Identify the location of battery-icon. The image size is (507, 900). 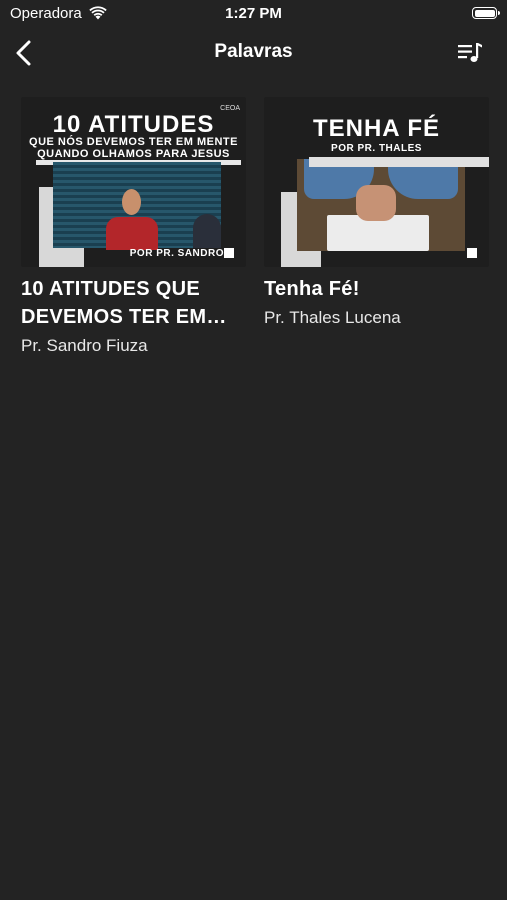
(486, 13).